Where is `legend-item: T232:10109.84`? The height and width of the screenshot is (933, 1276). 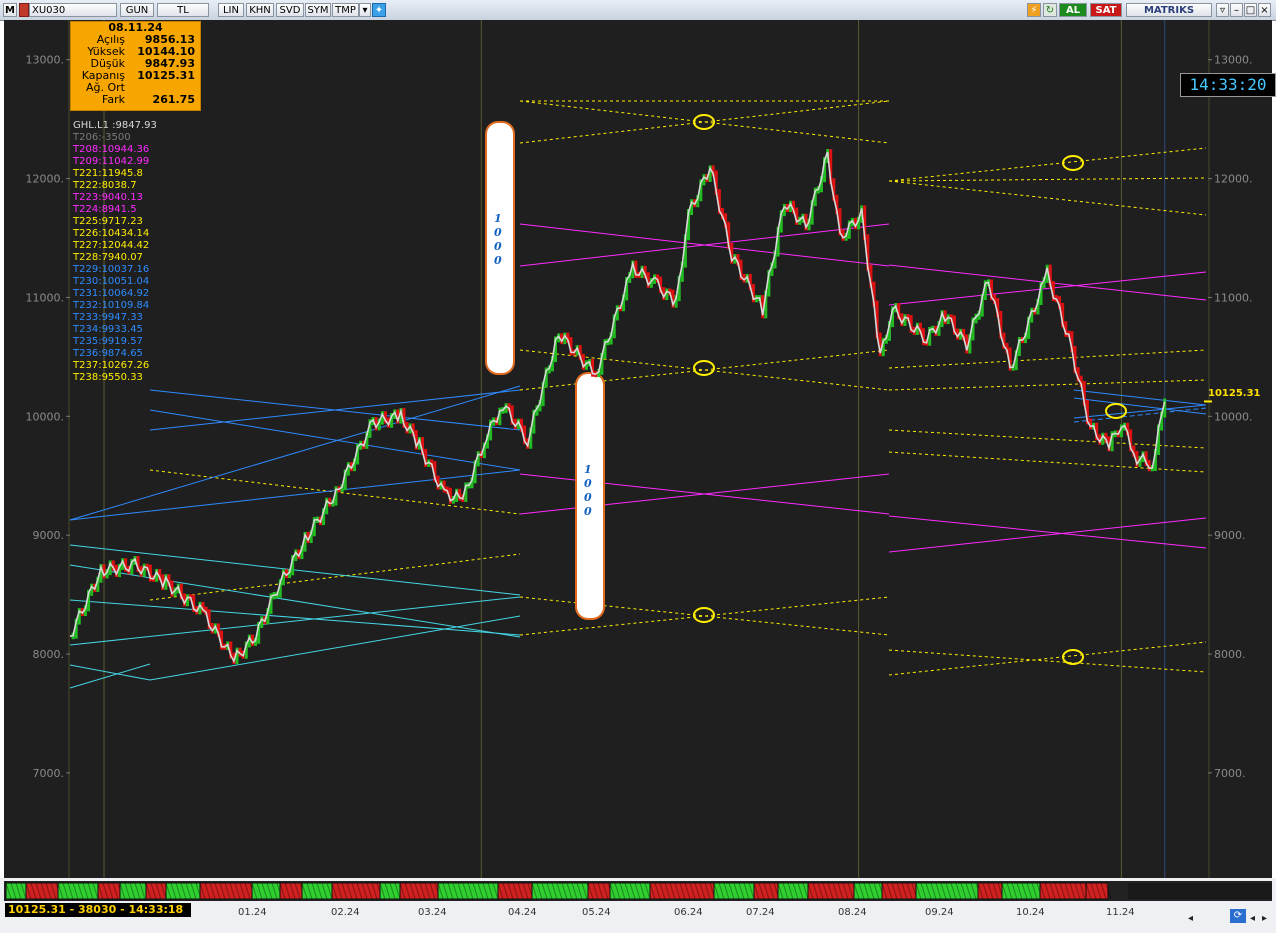 legend-item: T232:10109.84 is located at coordinates (111, 305).